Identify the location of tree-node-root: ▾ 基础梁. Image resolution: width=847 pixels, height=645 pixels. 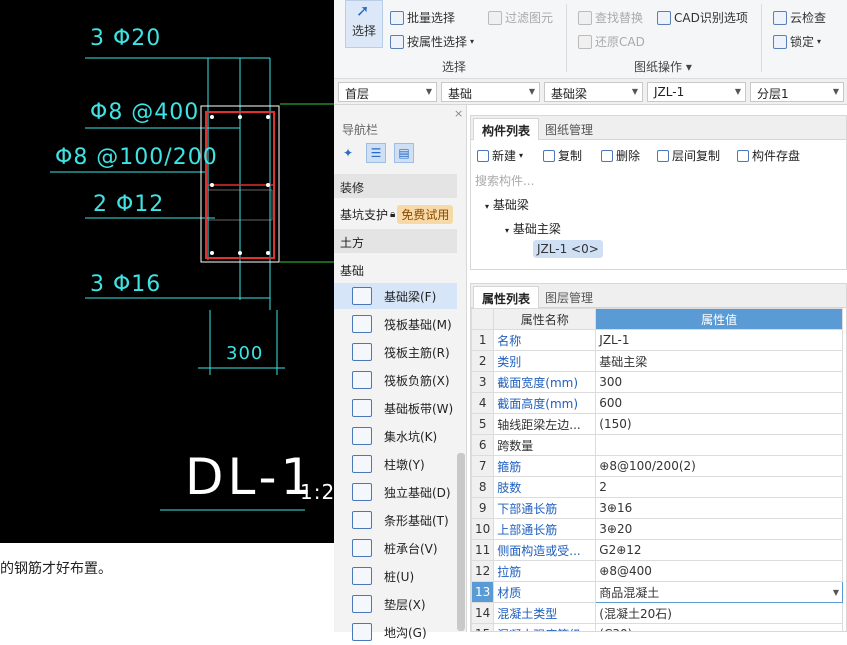
(507, 204).